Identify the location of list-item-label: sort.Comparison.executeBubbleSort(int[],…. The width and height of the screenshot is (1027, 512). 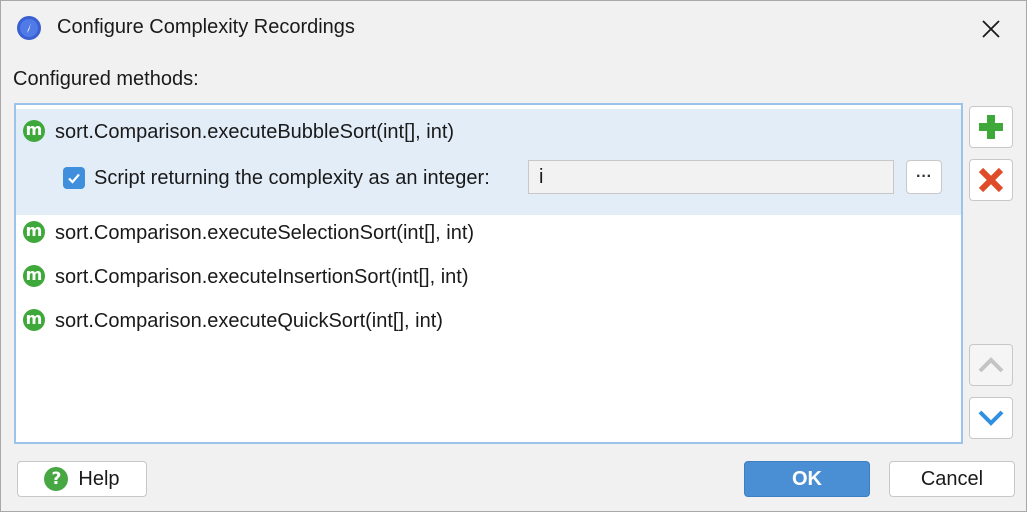
(255, 132).